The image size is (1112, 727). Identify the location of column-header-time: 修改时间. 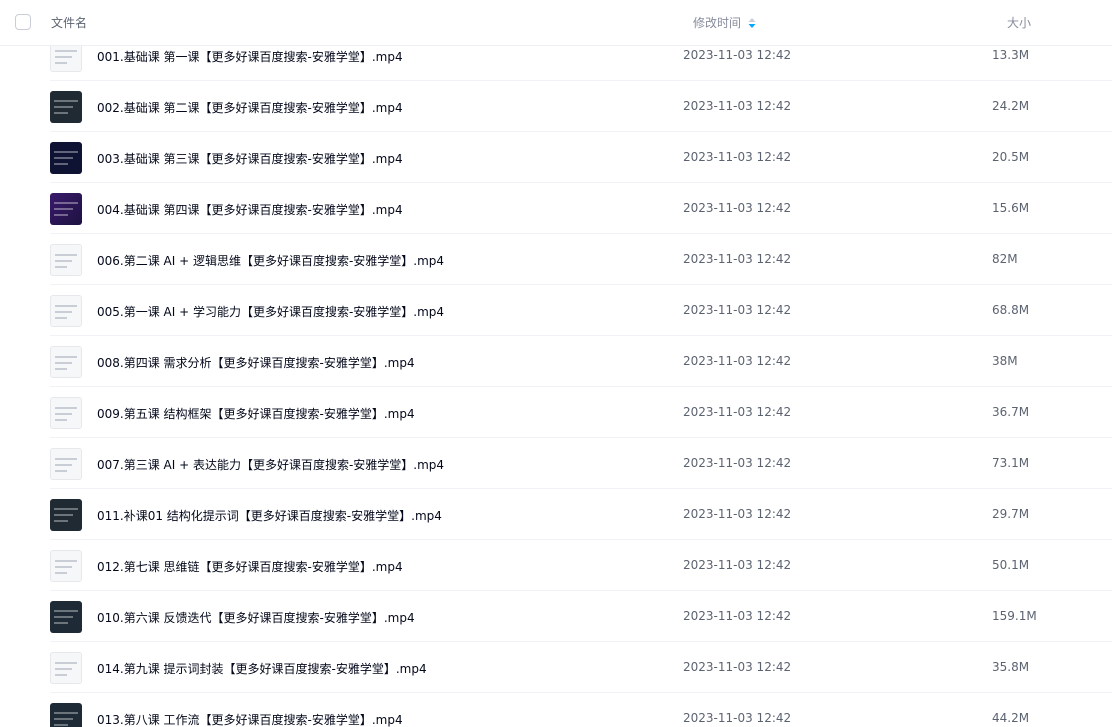
(724, 22).